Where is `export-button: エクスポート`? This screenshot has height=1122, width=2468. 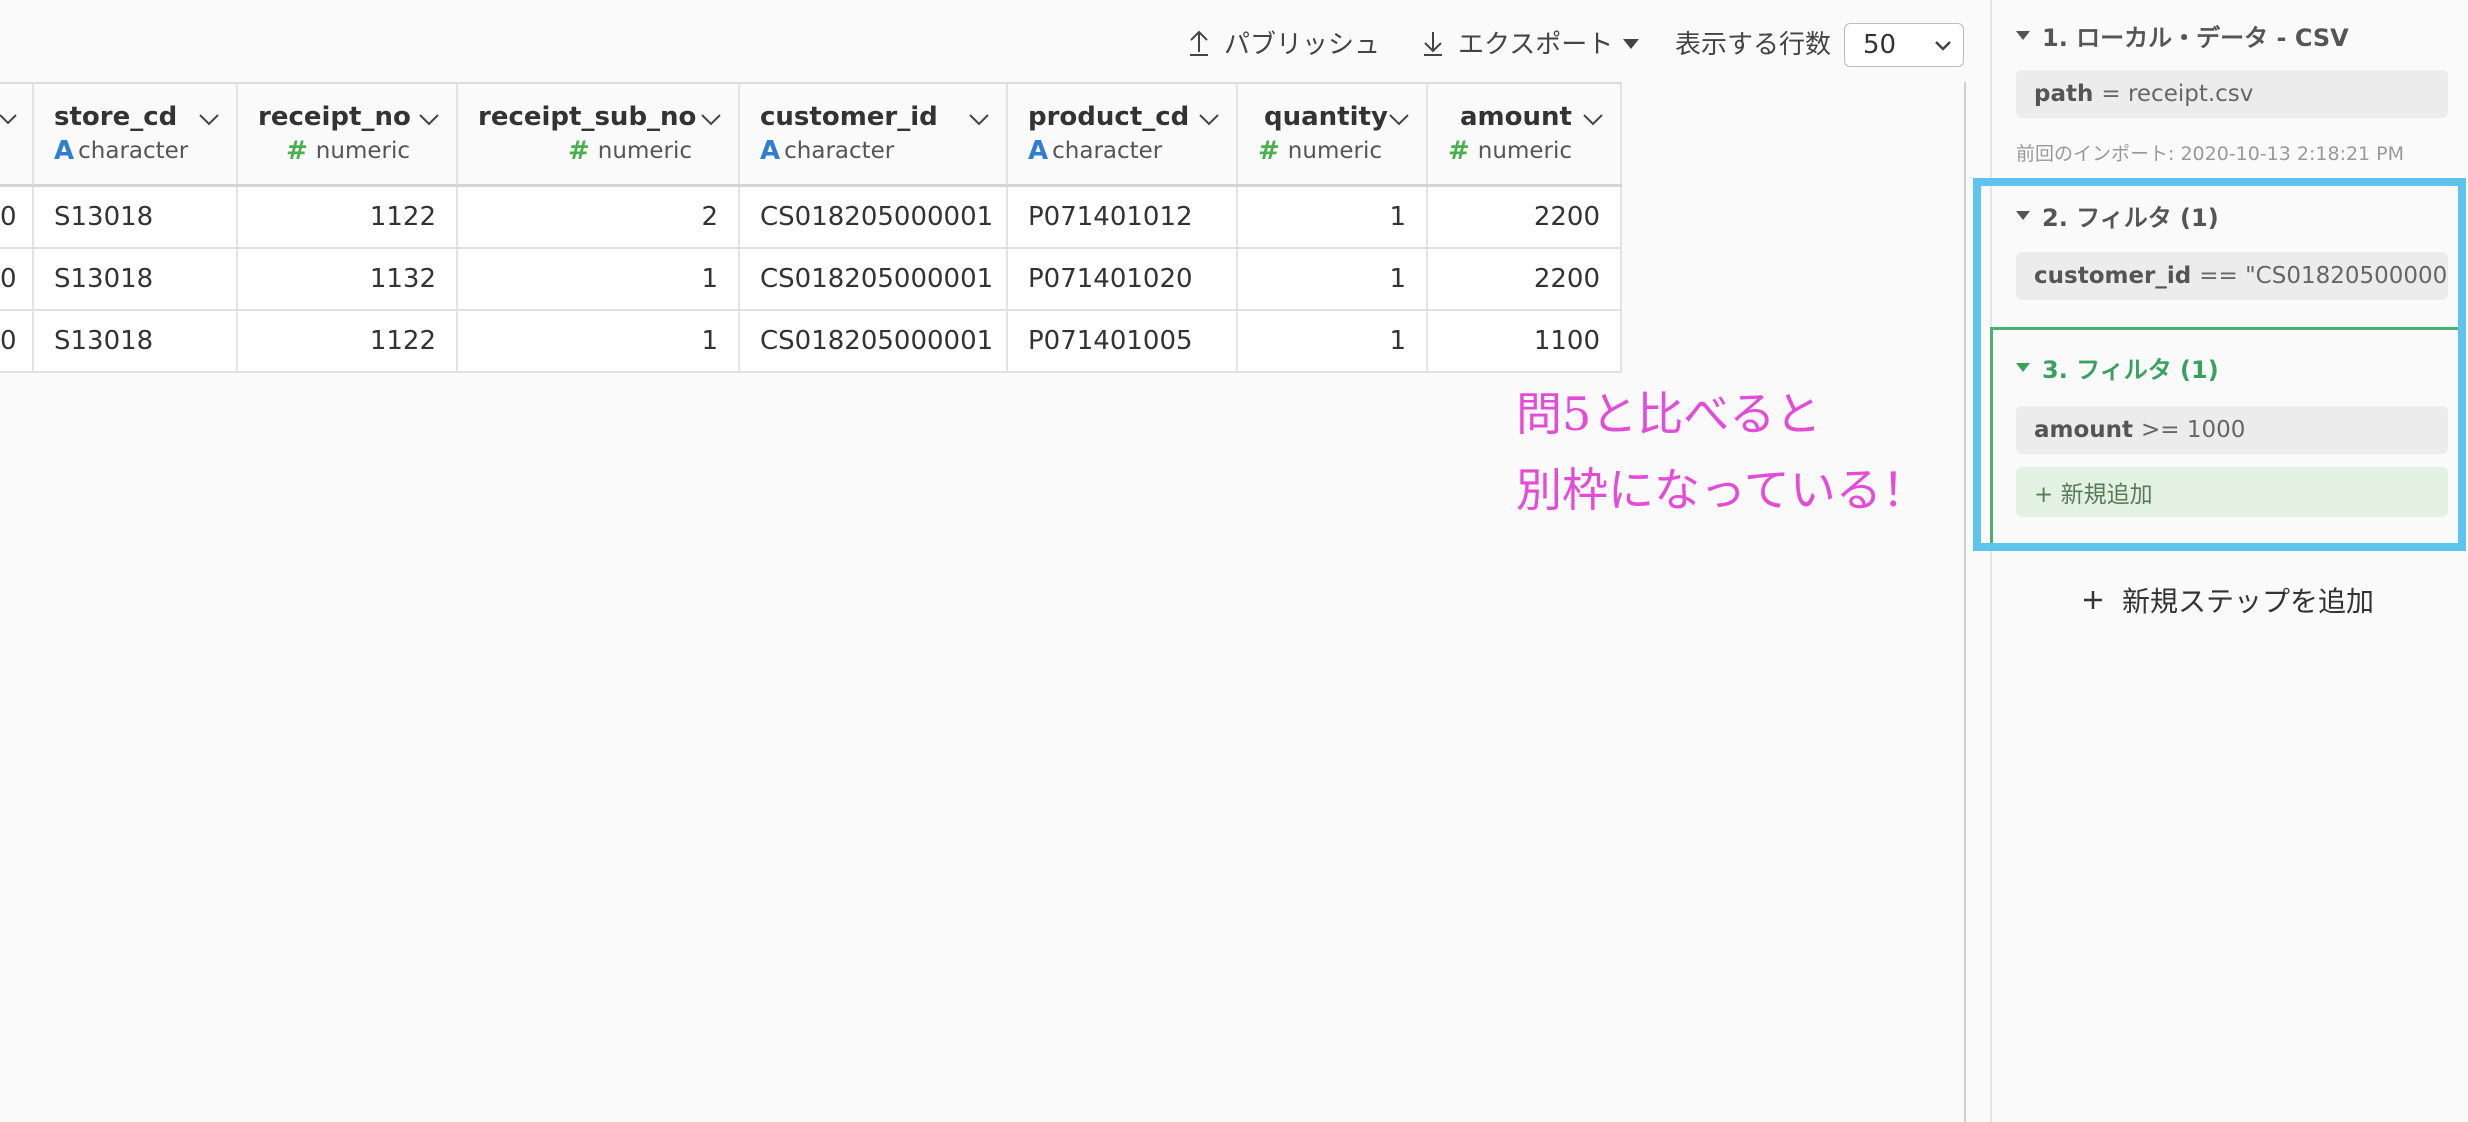 export-button: エクスポート is located at coordinates (1531, 42).